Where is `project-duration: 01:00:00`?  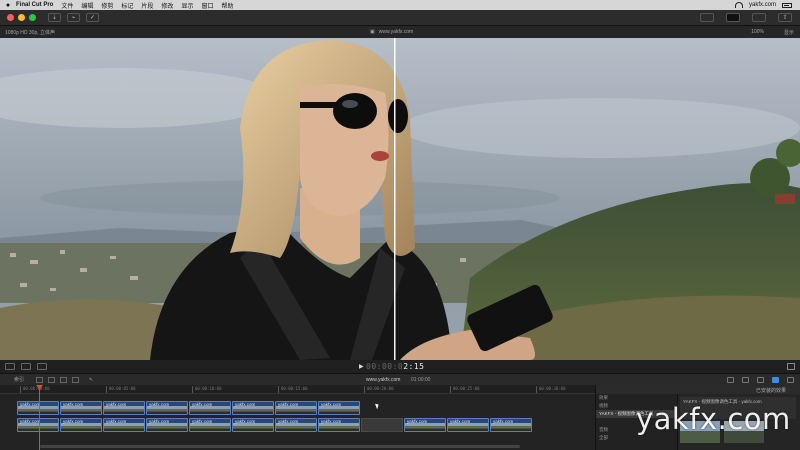 project-duration: 01:00:00 is located at coordinates (421, 379).